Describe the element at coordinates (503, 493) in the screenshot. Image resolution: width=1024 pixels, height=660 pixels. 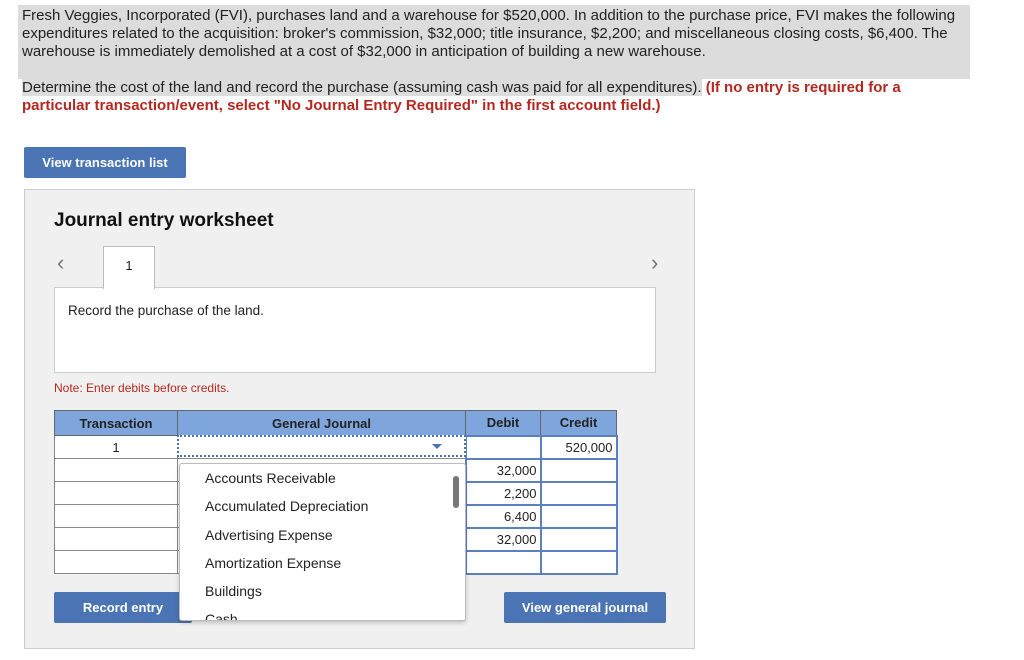
I see `debit-input: 2,200` at that location.